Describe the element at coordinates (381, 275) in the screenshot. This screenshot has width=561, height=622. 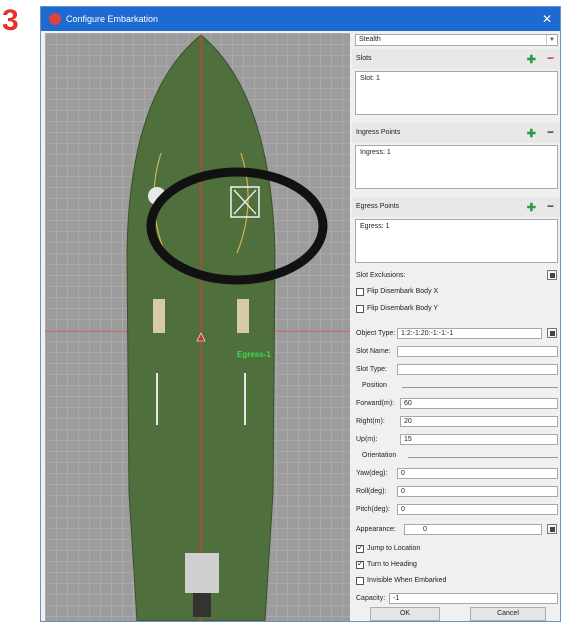
I see `slot-exclusions-label: Slot Exclusions:` at that location.